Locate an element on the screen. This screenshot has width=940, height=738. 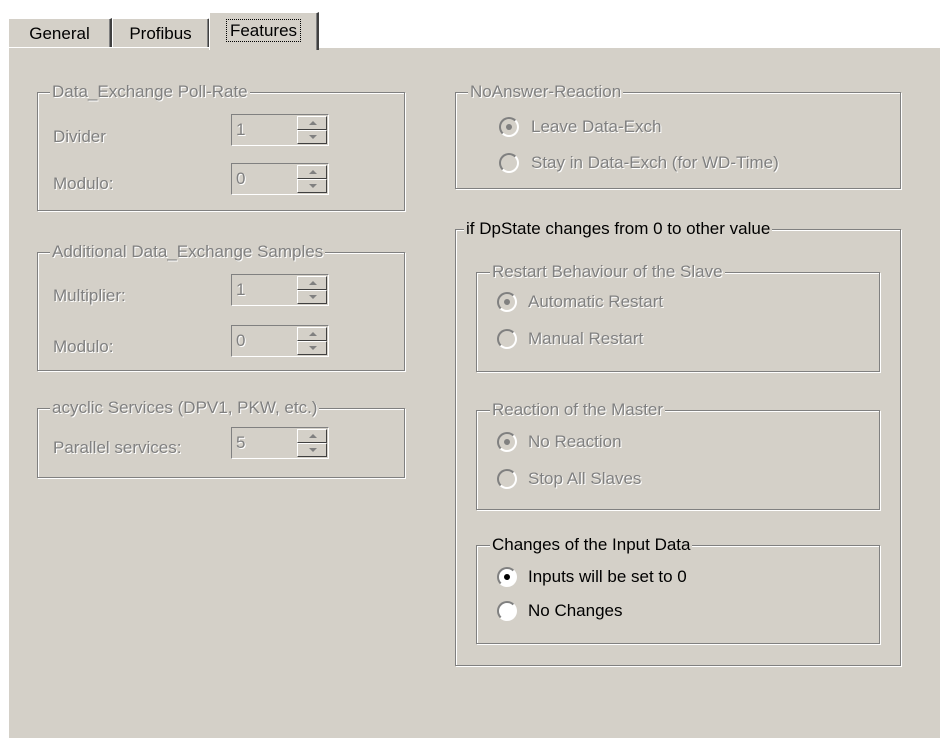
multiplier-spin-up-button is located at coordinates (312, 283).